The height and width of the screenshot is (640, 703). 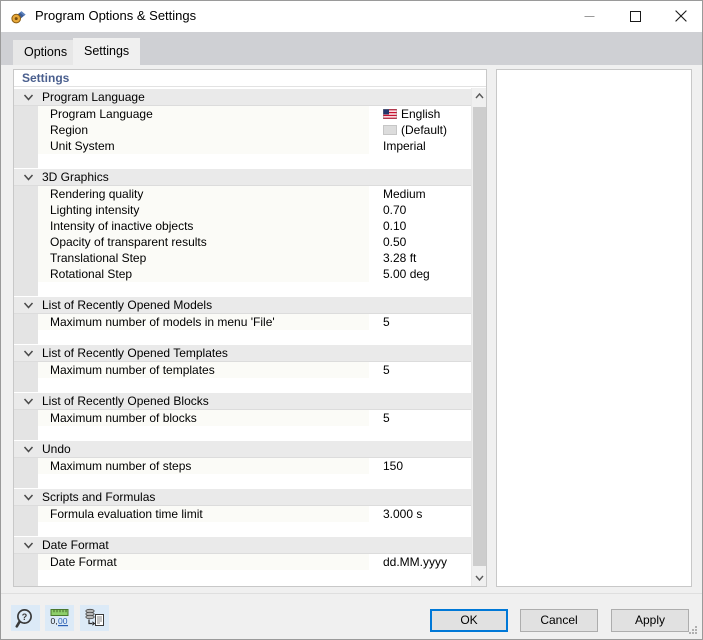 What do you see at coordinates (242, 97) in the screenshot?
I see `settings-group-row: Program Language` at bounding box center [242, 97].